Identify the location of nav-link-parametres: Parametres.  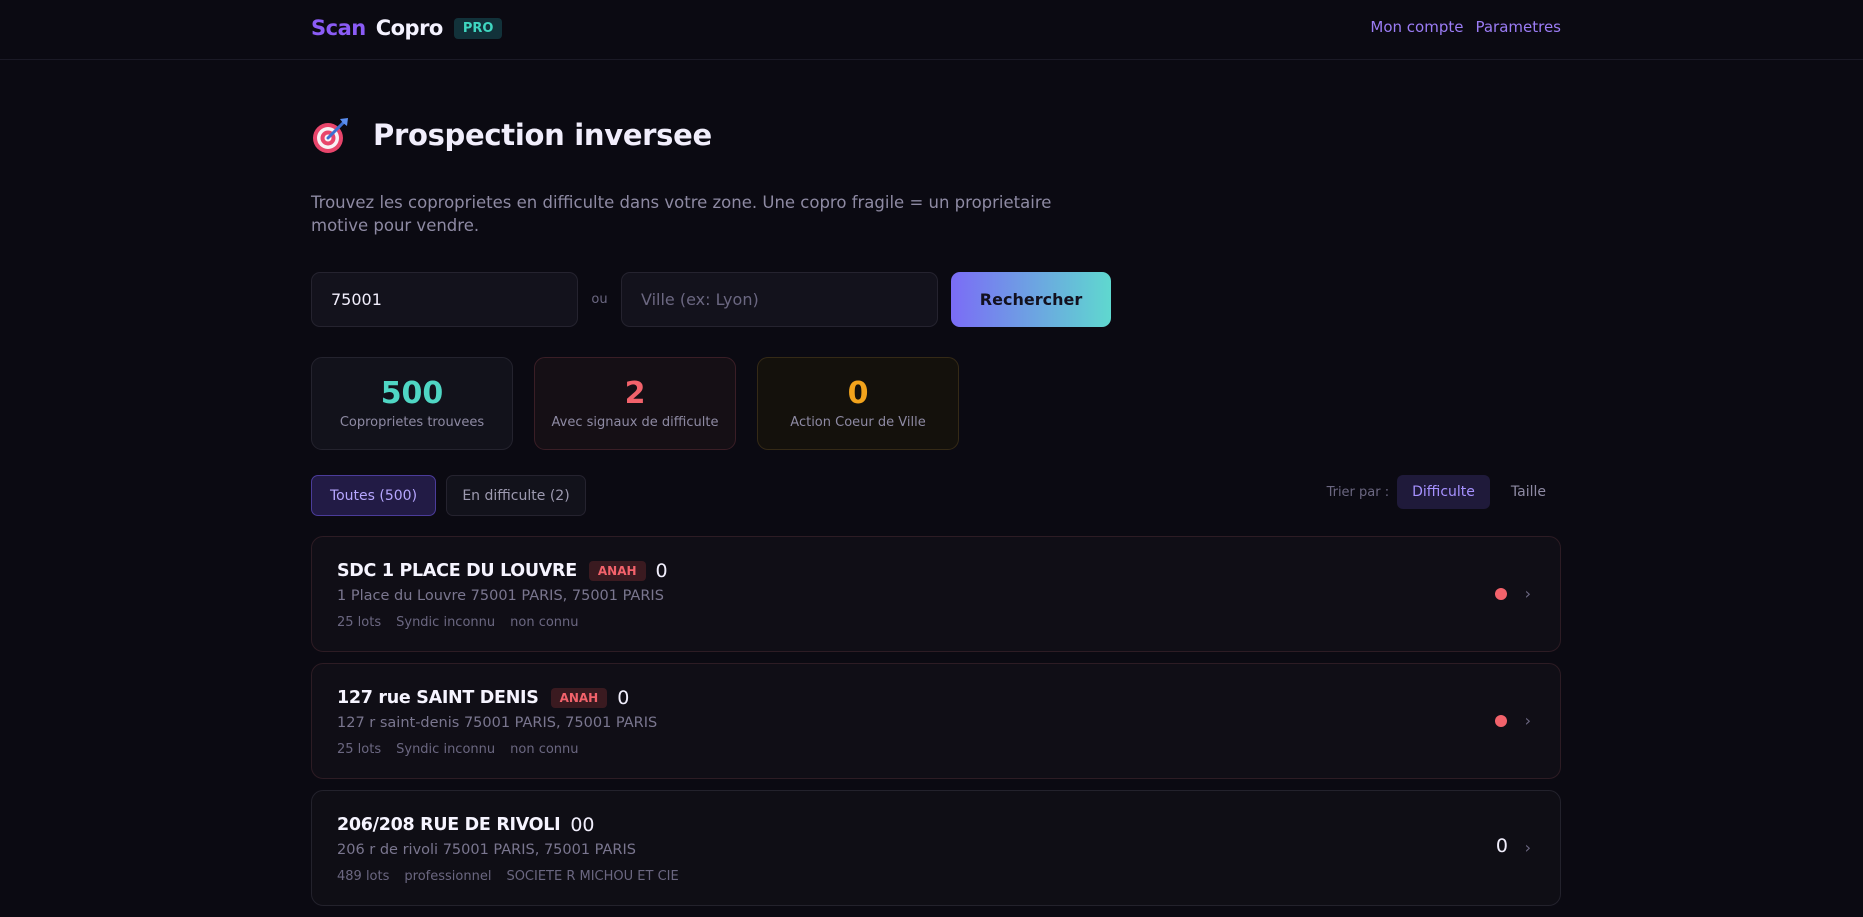
(1518, 27).